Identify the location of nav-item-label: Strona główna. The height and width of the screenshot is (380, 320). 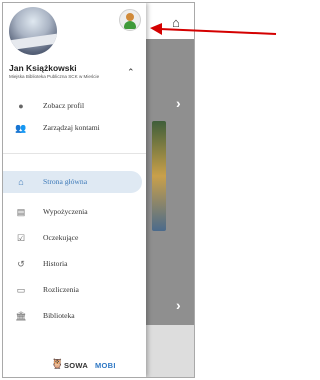
(65, 181).